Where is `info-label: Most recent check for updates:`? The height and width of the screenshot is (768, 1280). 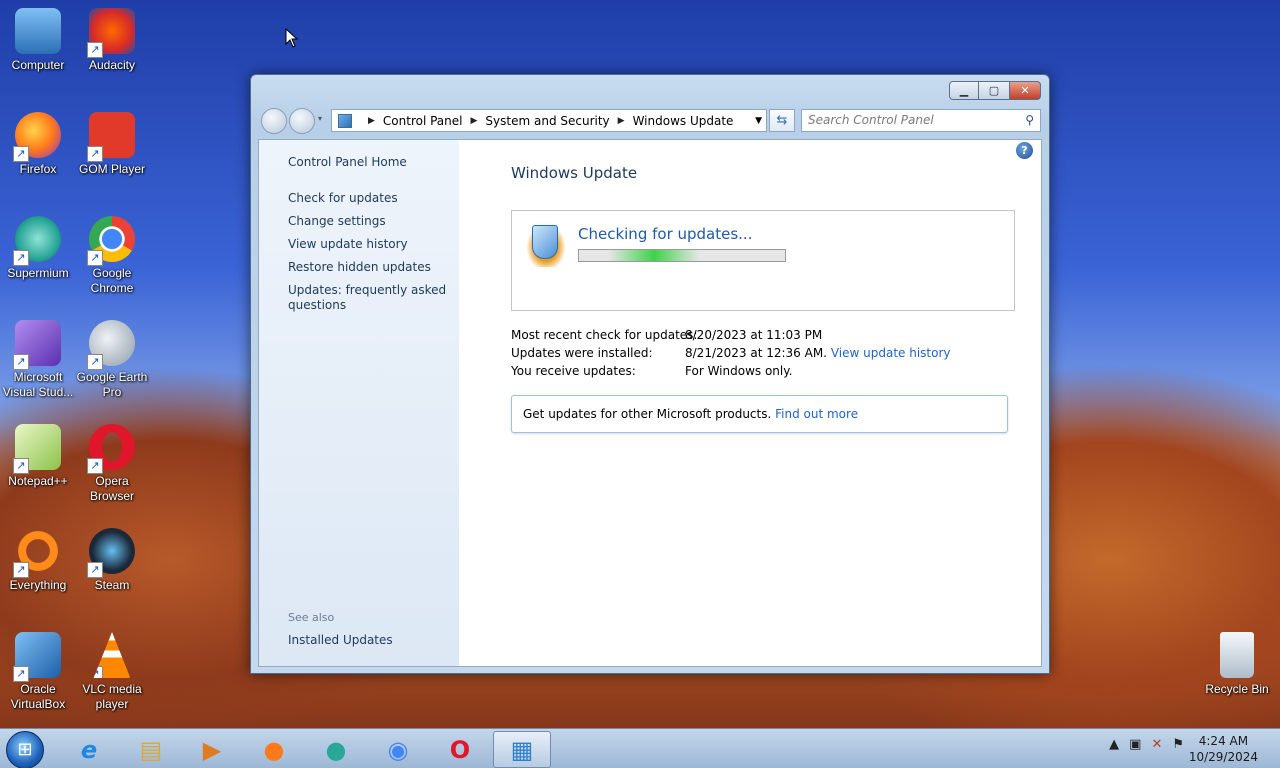
info-label: Most recent check for updates: is located at coordinates (604, 335).